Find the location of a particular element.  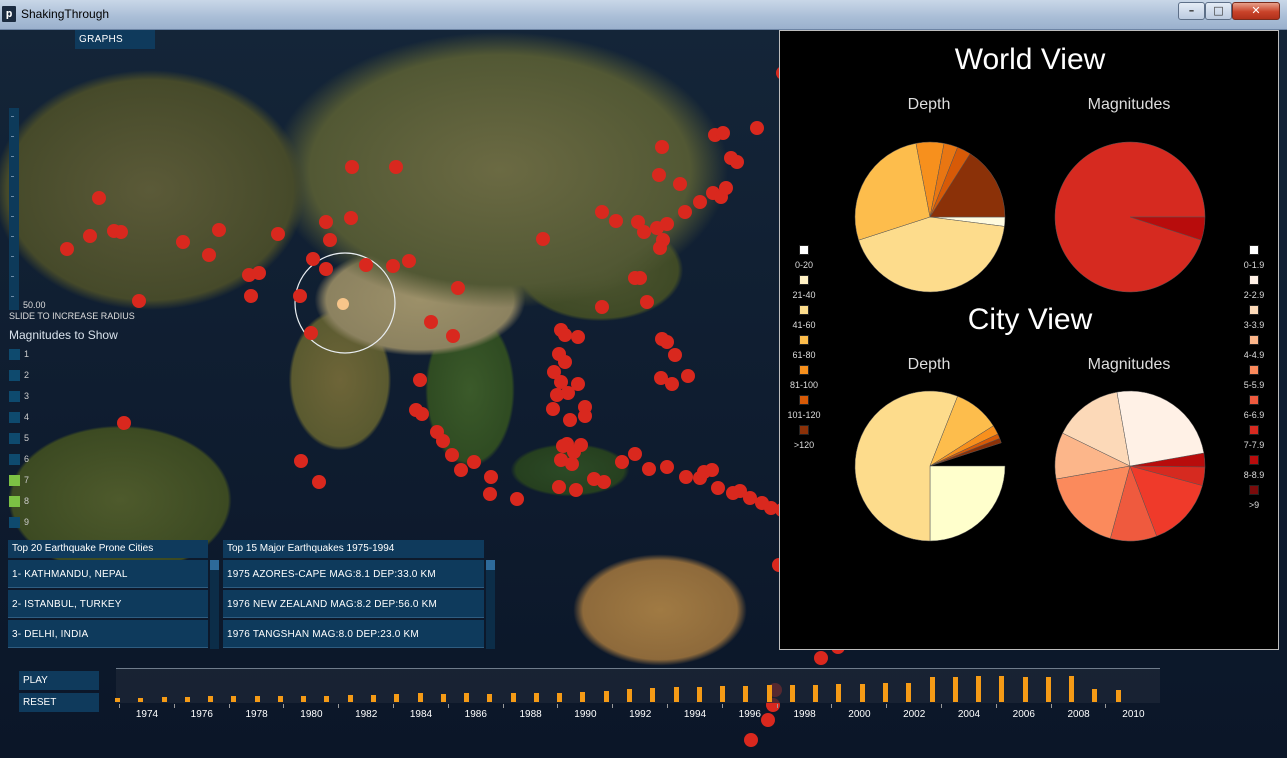

magnitude-filter-8: 8 is located at coordinates (29, 503).